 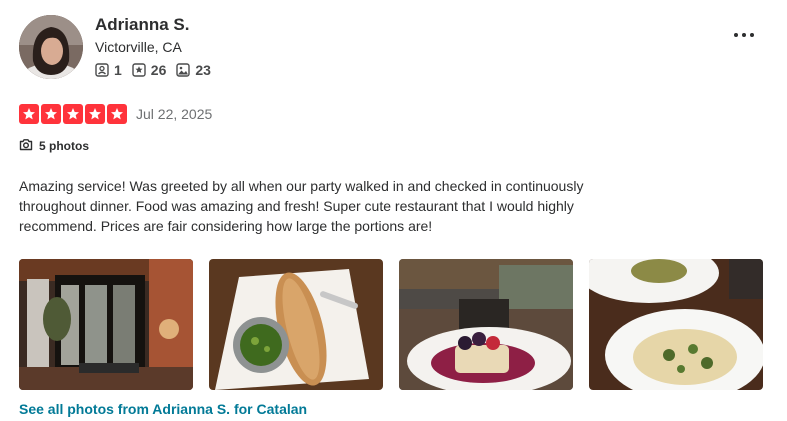 I want to click on more-options-button, so click(x=744, y=34).